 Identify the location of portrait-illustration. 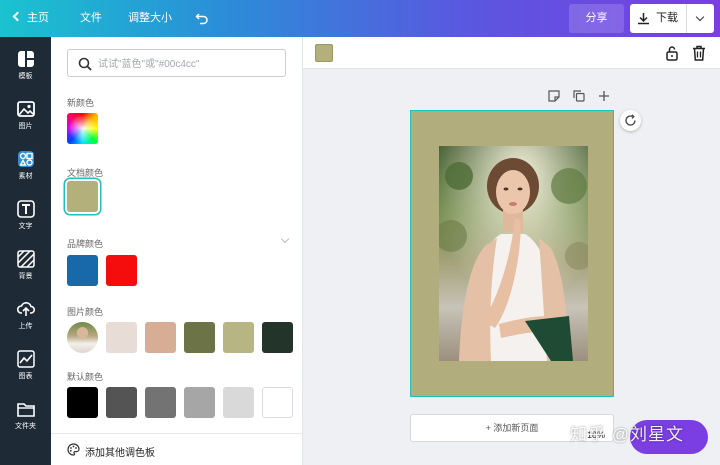
(513, 253).